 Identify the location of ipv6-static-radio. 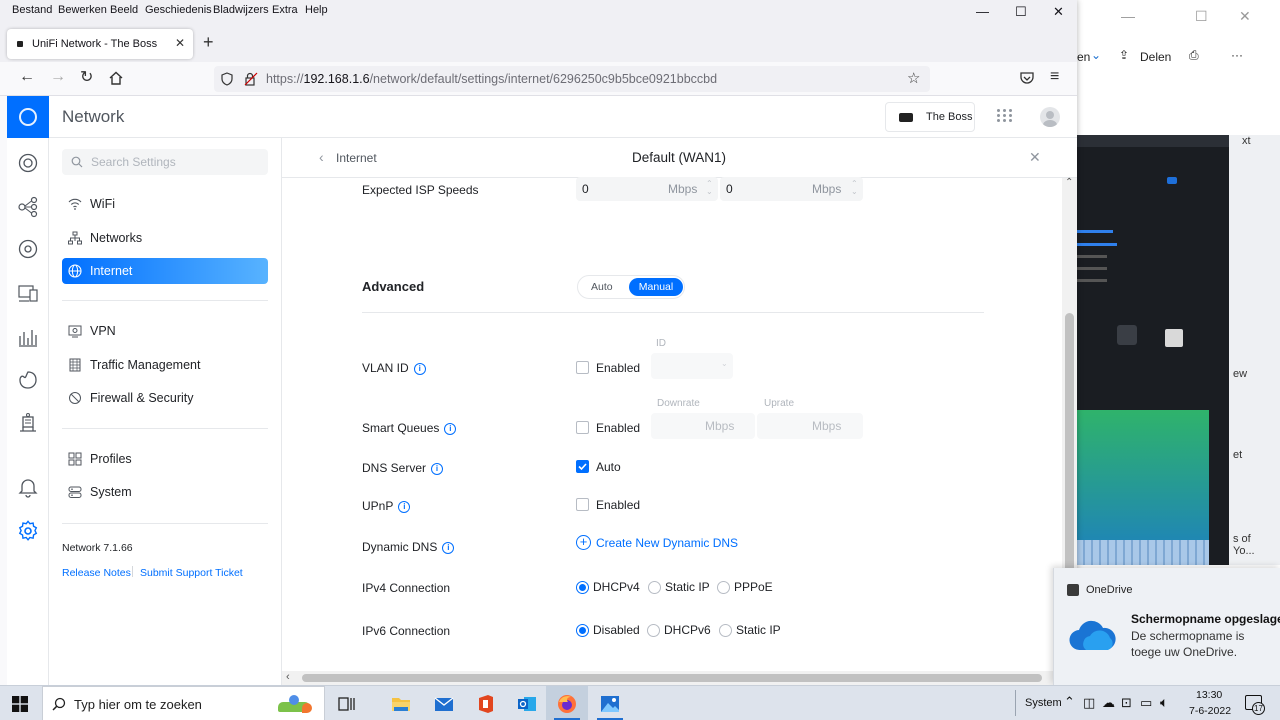
(725, 630).